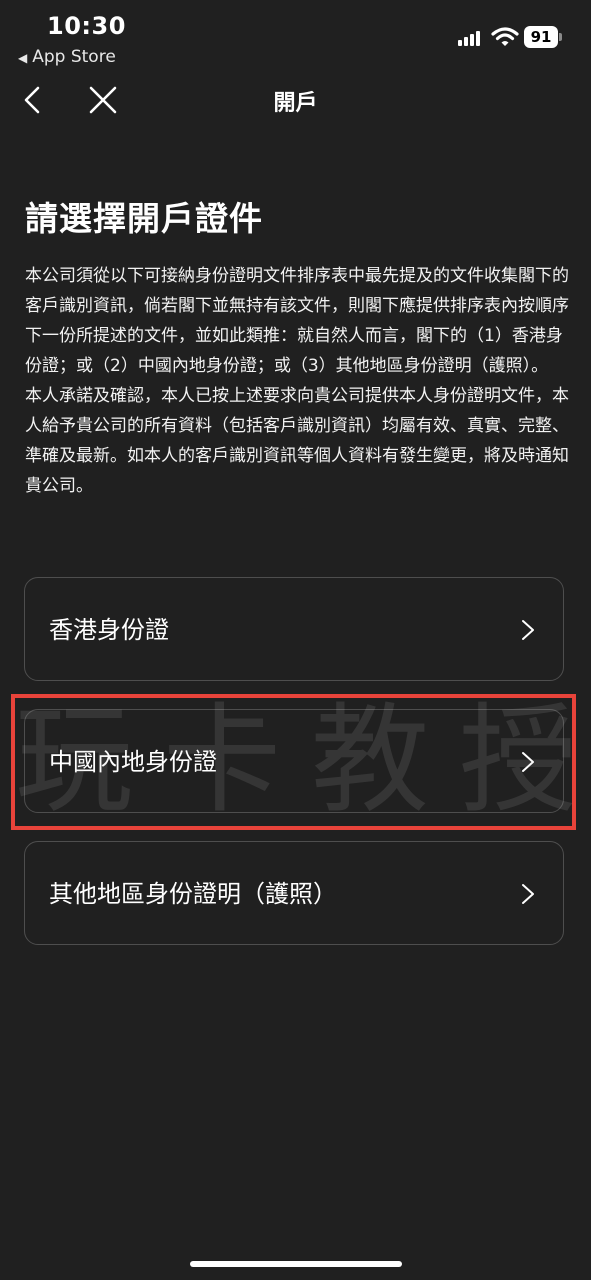 The width and height of the screenshot is (591, 1280). What do you see at coordinates (560, 37) in the screenshot?
I see `battery-tip` at bounding box center [560, 37].